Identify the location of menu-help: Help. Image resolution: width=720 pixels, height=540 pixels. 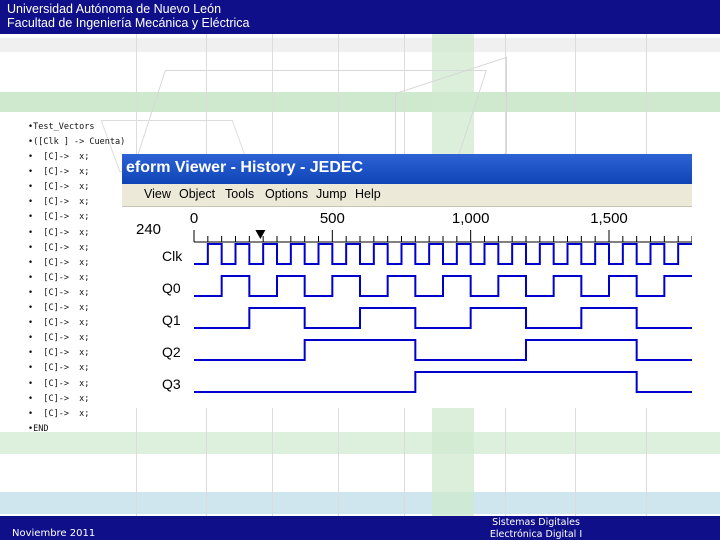
(368, 194).